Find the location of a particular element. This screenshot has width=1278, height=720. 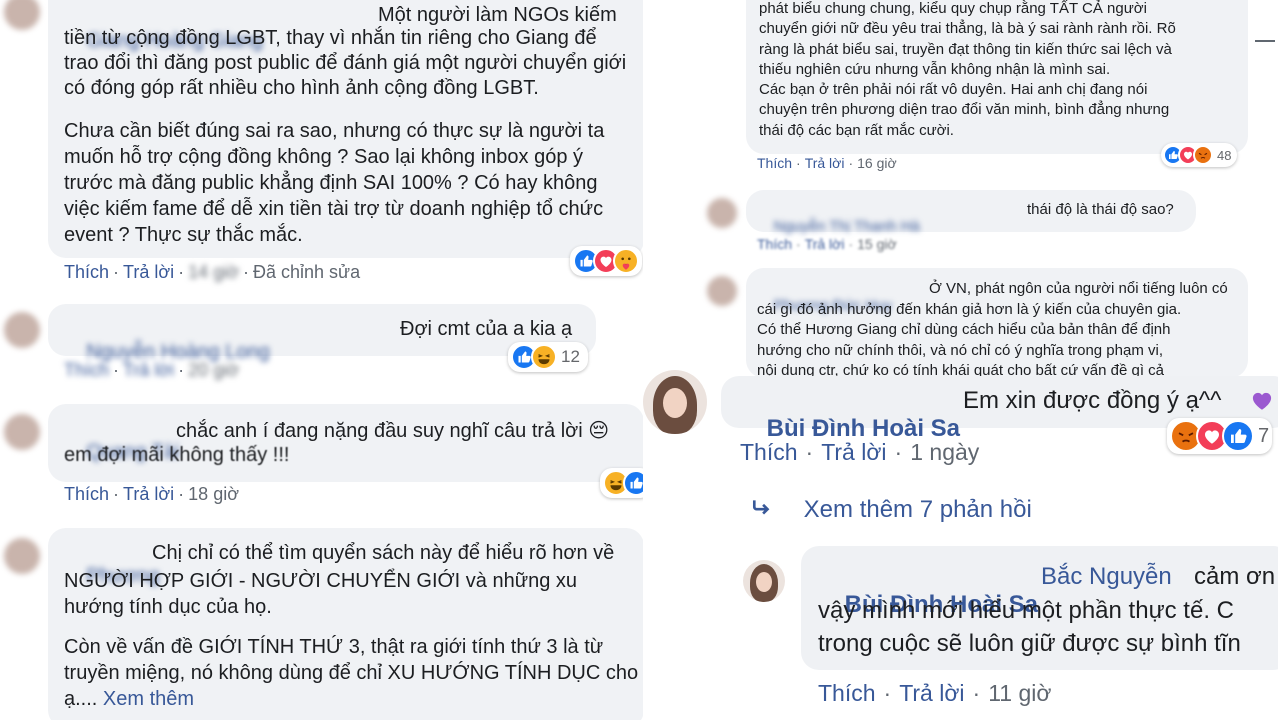

comment-time: 20 giờ is located at coordinates (213, 370).